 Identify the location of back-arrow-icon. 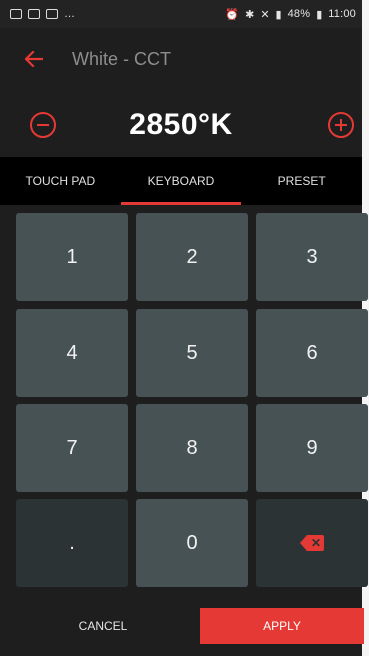
(34, 59).